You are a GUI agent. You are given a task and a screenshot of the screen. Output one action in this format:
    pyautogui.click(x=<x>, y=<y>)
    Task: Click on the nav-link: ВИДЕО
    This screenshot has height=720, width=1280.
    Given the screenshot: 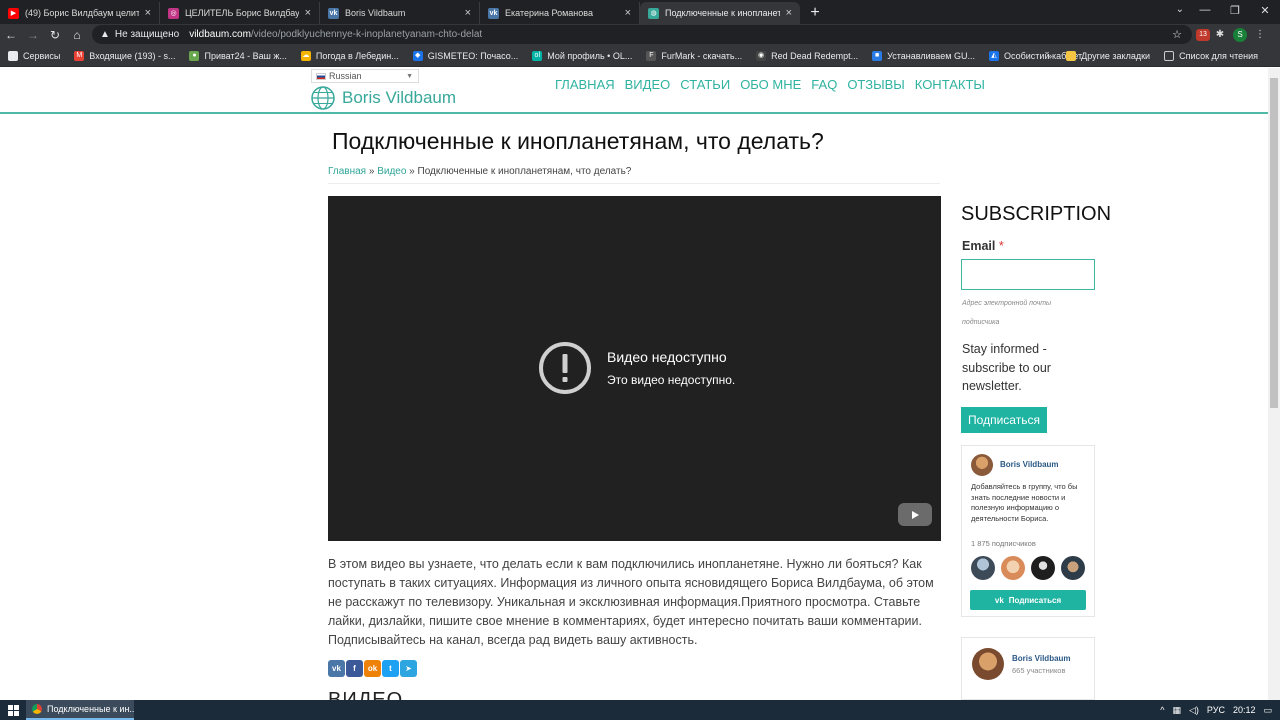 What is the action you would take?
    pyautogui.click(x=648, y=84)
    